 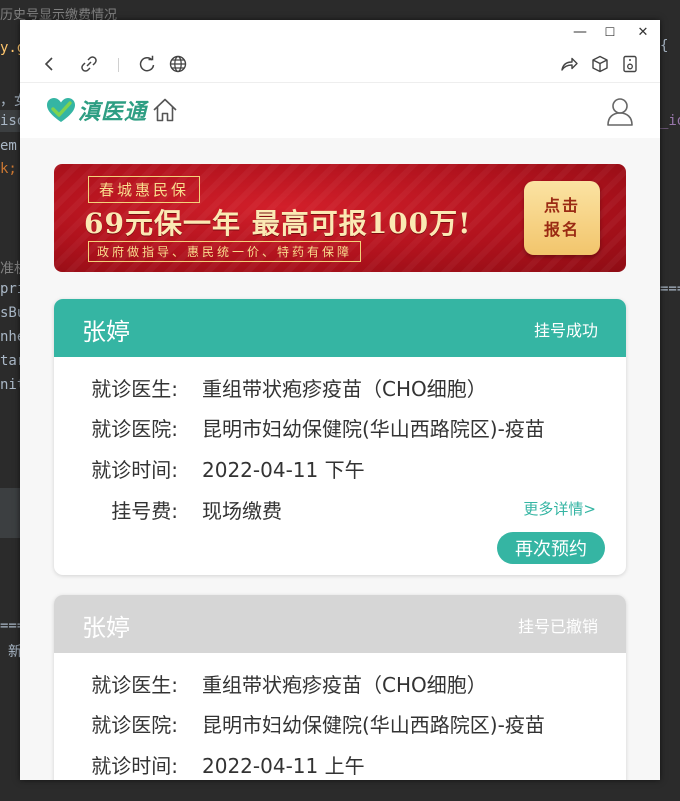 What do you see at coordinates (559, 508) in the screenshot?
I see `more-details-link: 更多详情>` at bounding box center [559, 508].